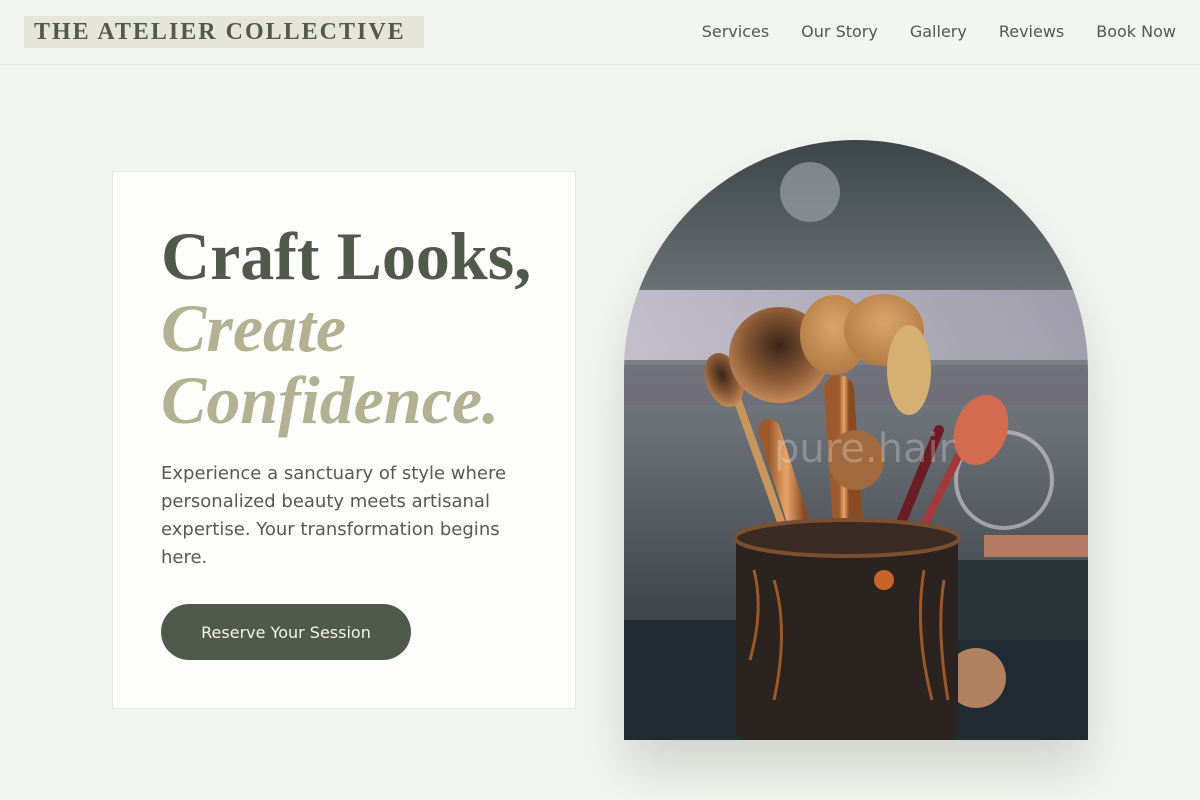  What do you see at coordinates (735, 32) in the screenshot?
I see `nav-services-link: Services` at bounding box center [735, 32].